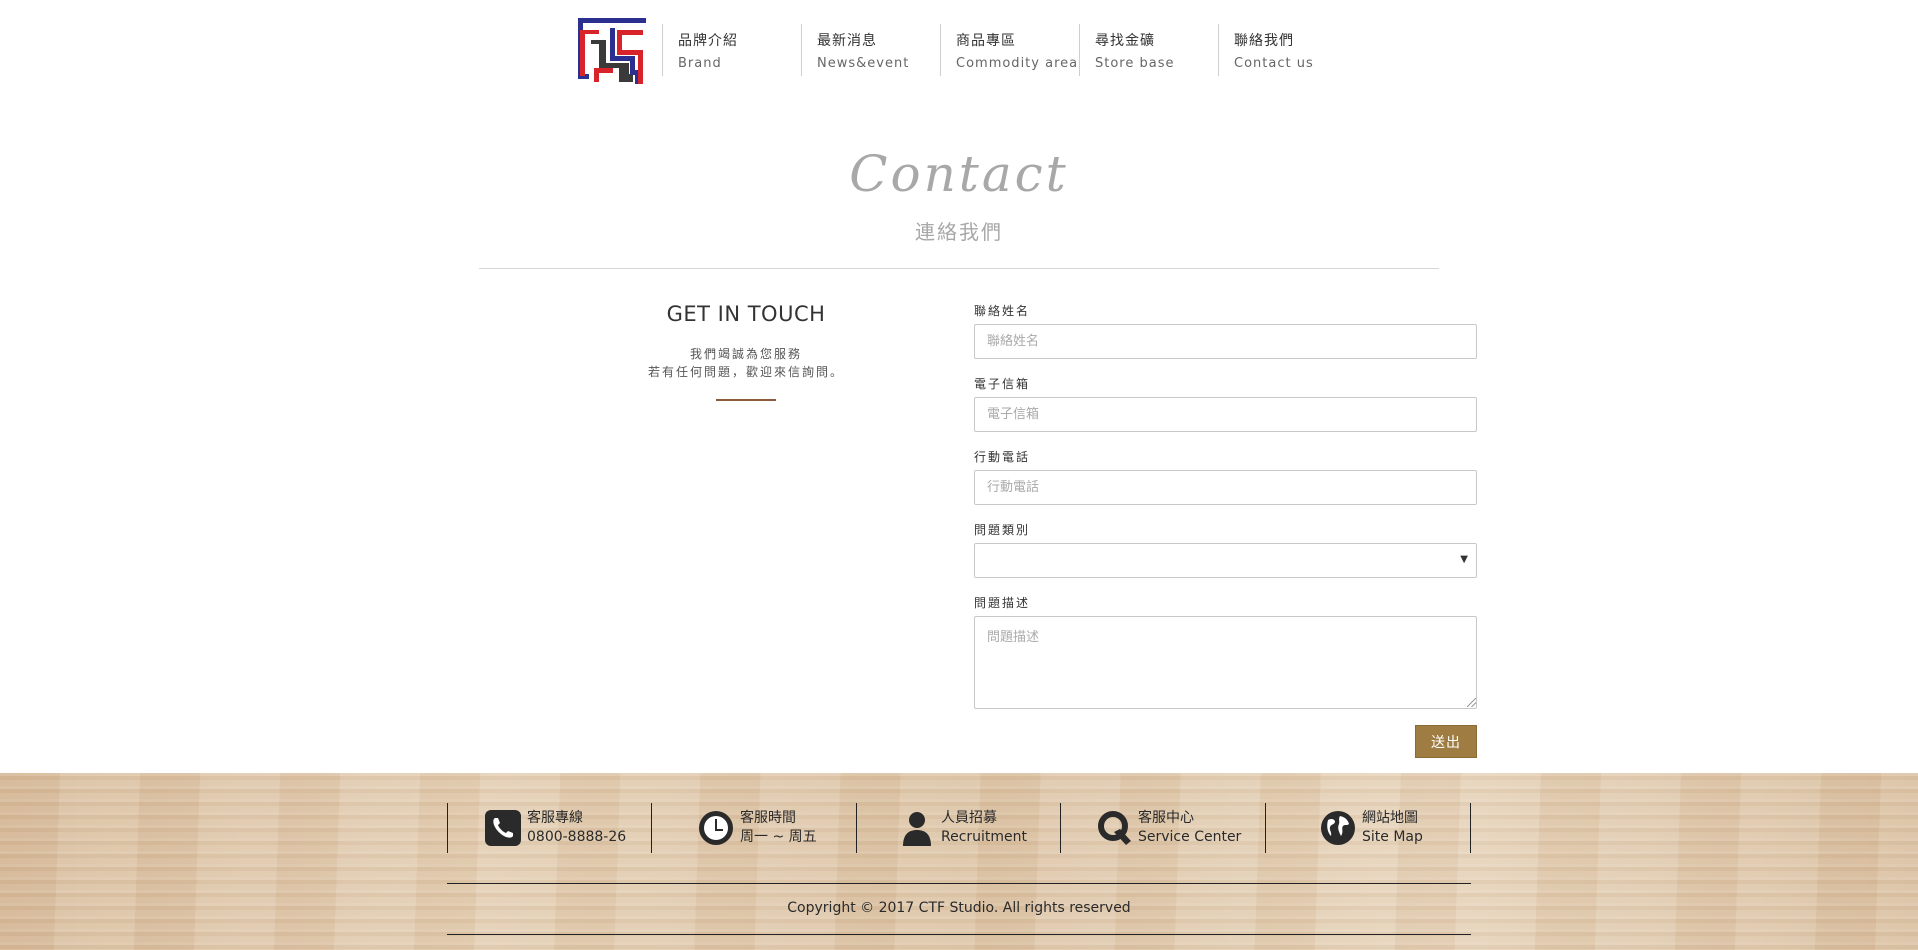 The image size is (1918, 950). I want to click on name-field, so click(1225, 341).